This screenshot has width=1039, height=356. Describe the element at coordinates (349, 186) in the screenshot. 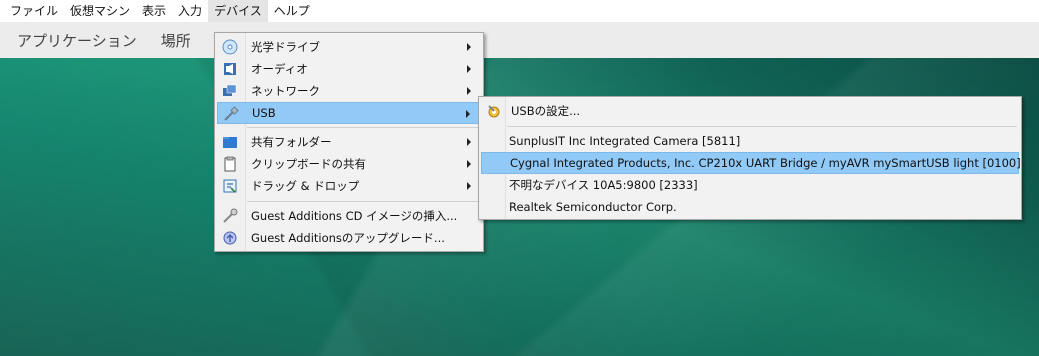

I see `devices-item-drag-drop: ドラッグ & ドロップ` at that location.